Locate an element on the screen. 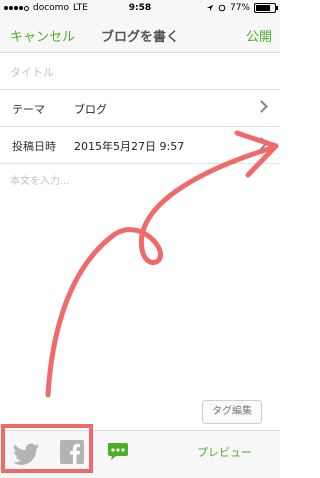 This screenshot has width=320, height=478. navigation-bar: キャンセル ブログを書く 公開 is located at coordinates (140, 35).